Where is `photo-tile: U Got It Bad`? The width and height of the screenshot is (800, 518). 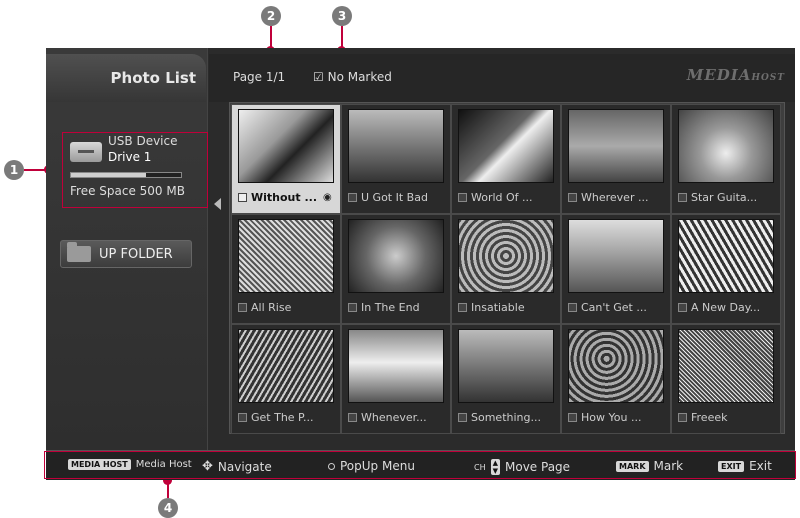
photo-tile: U Got It Bad is located at coordinates (396, 159).